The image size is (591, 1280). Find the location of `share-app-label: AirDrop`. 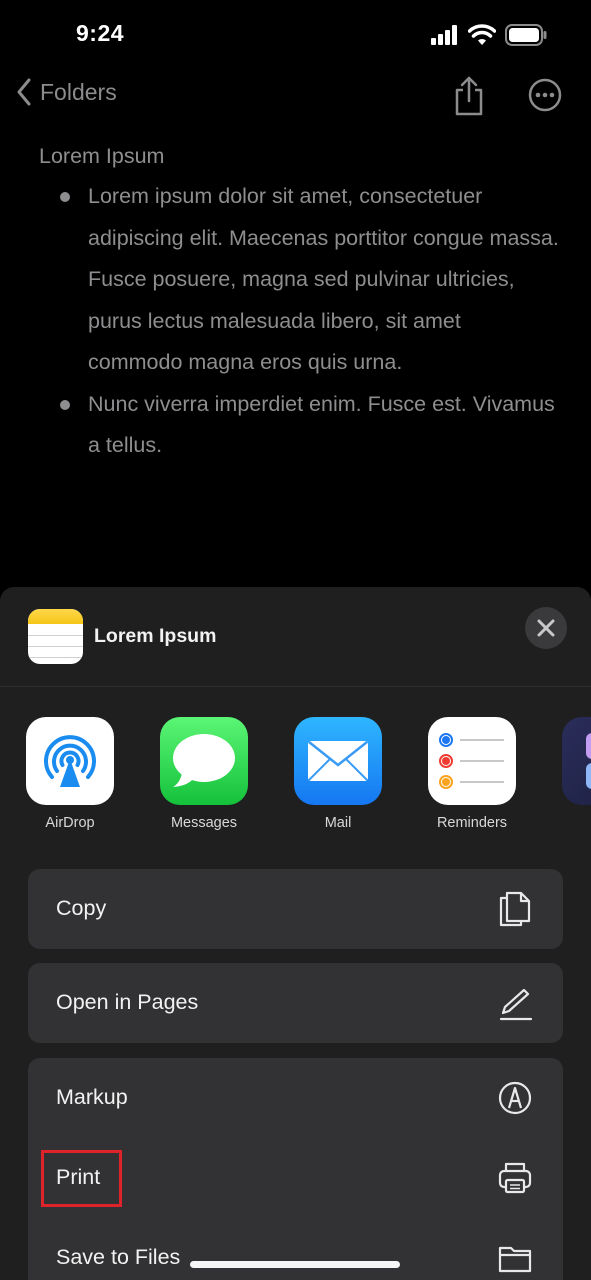

share-app-label: AirDrop is located at coordinates (70, 823).